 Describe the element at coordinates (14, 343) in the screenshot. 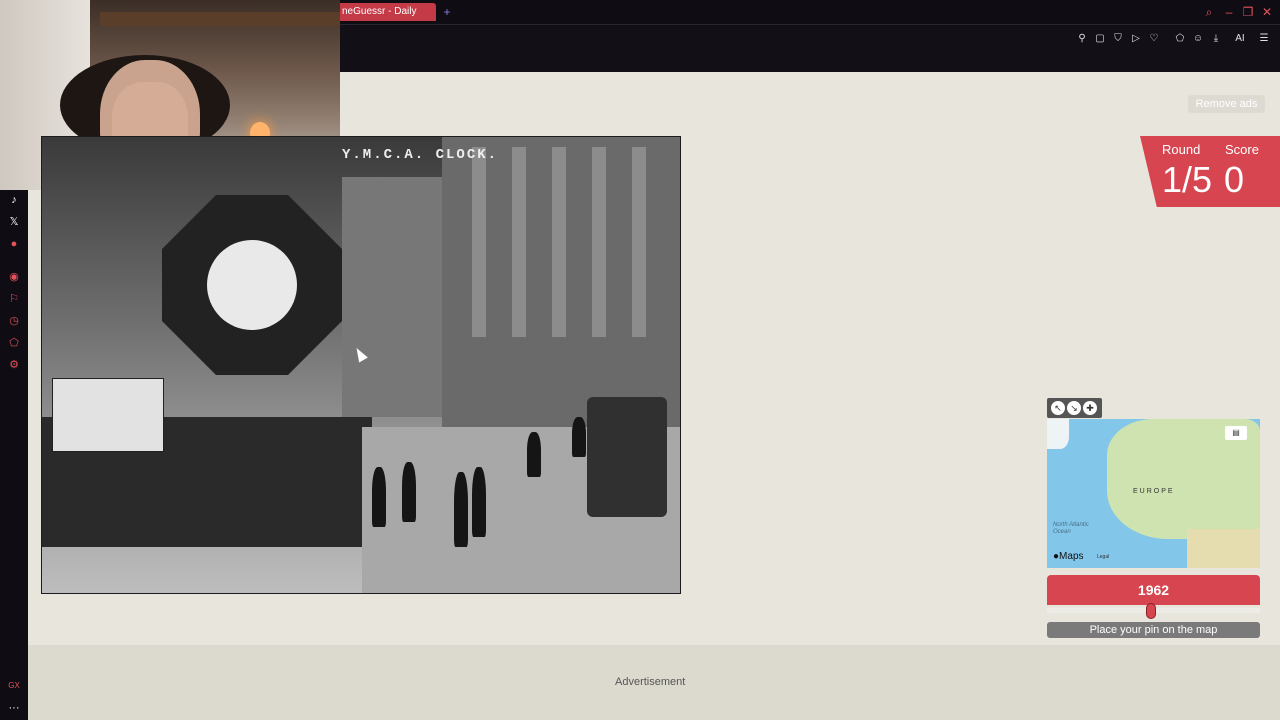

I see `extensions-sidebar-icon: ⬠` at that location.